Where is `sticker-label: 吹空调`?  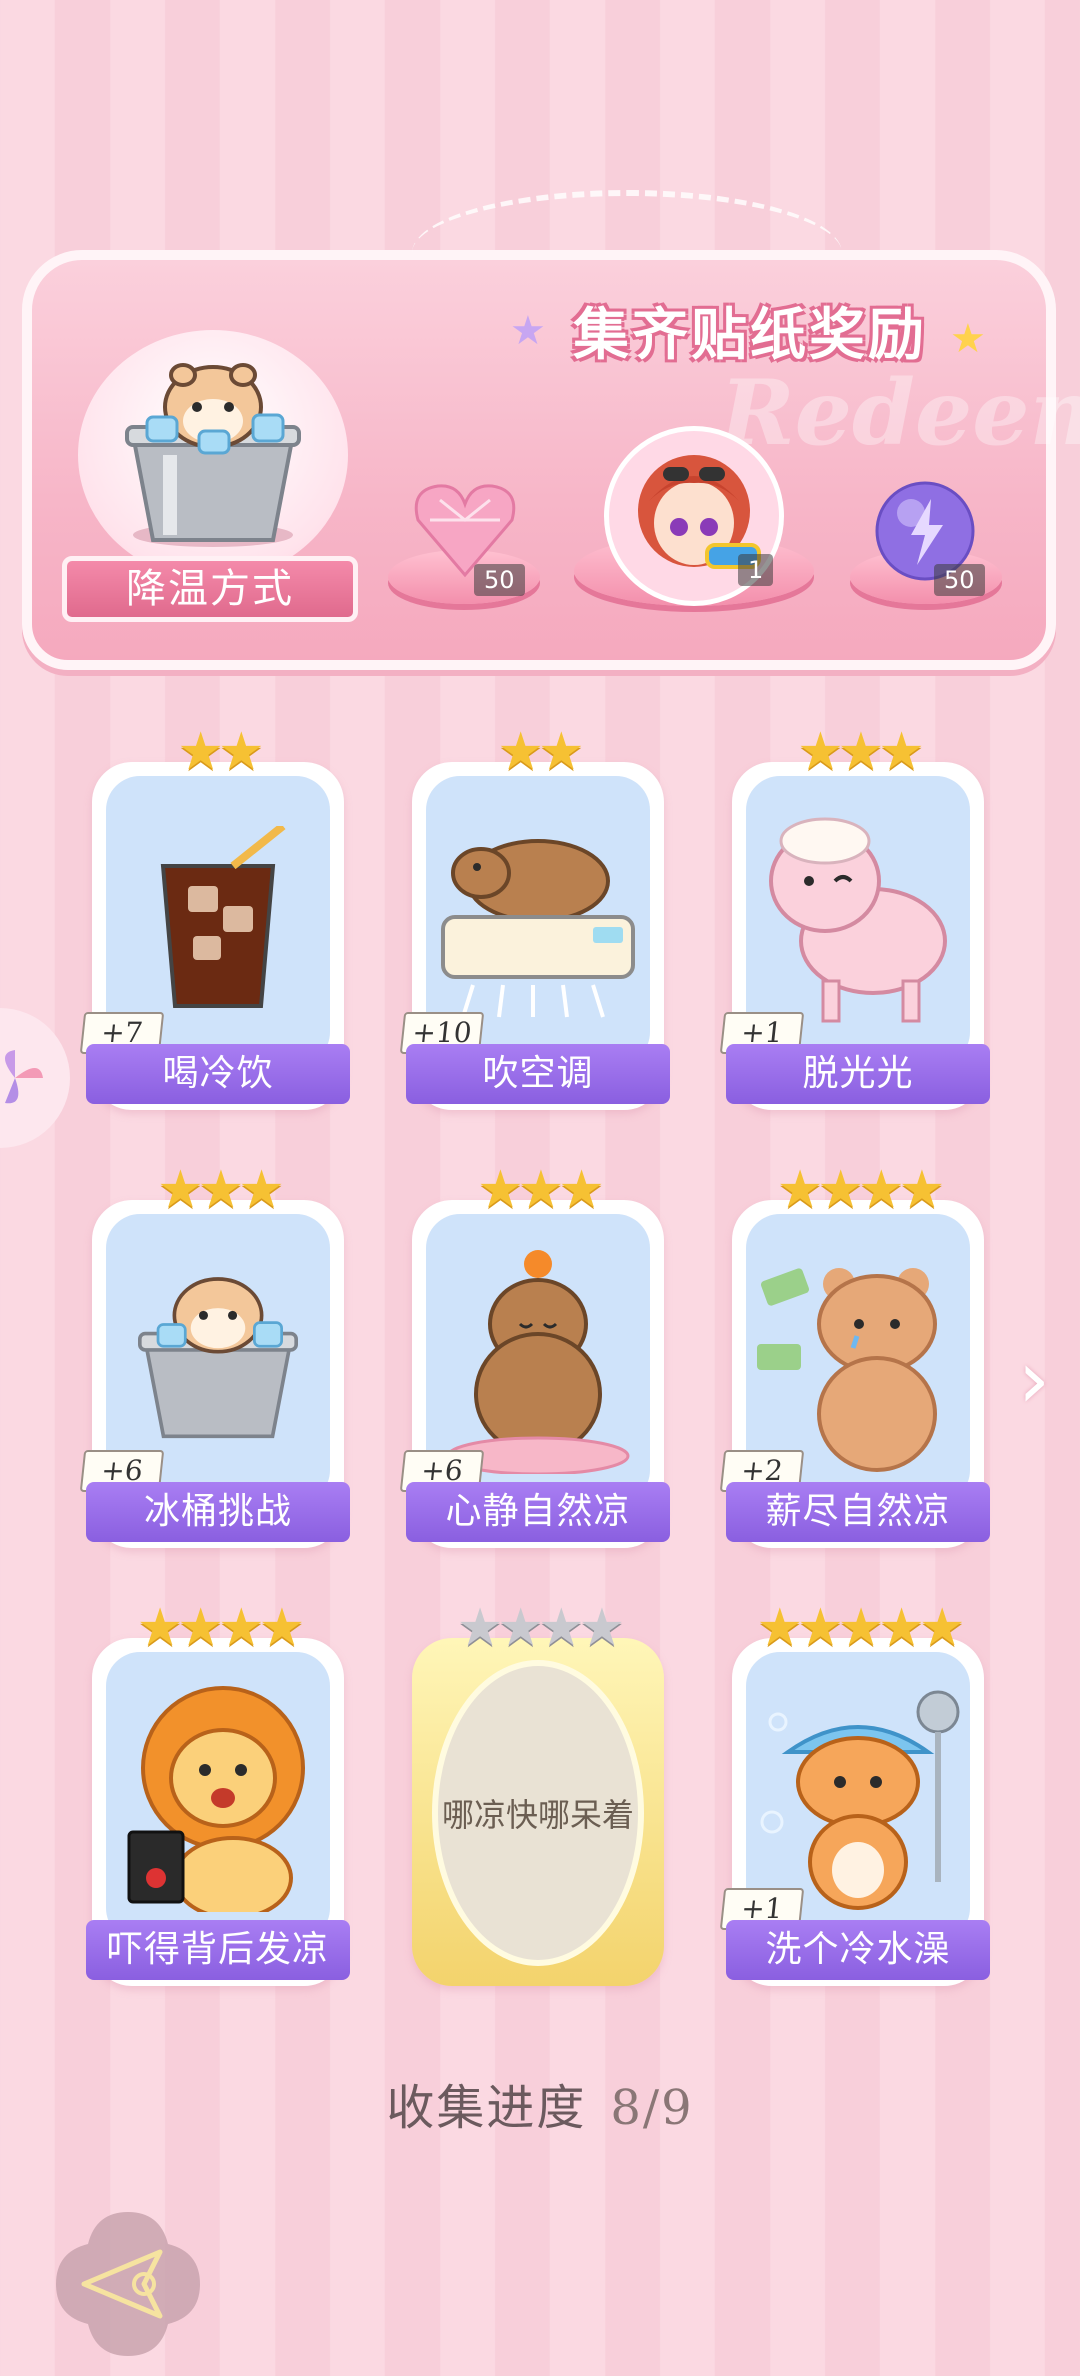 sticker-label: 吹空调 is located at coordinates (538, 1074).